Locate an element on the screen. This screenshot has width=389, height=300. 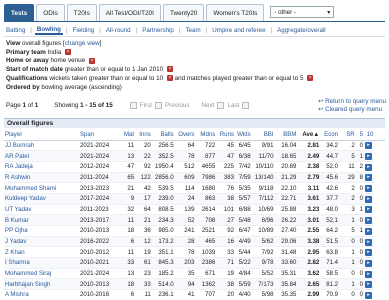
col-econ: Econ is located at coordinates (330, 135).